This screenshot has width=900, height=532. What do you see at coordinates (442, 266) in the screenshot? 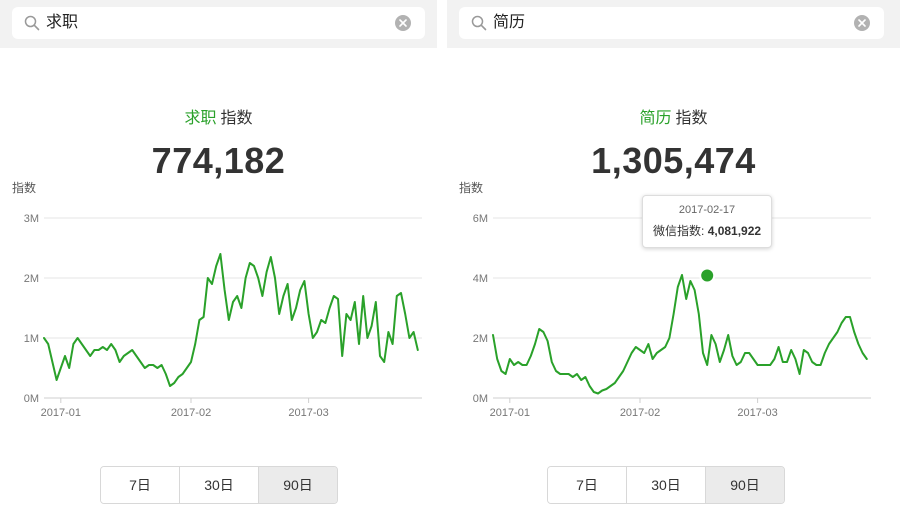
I see `panel-divider` at bounding box center [442, 266].